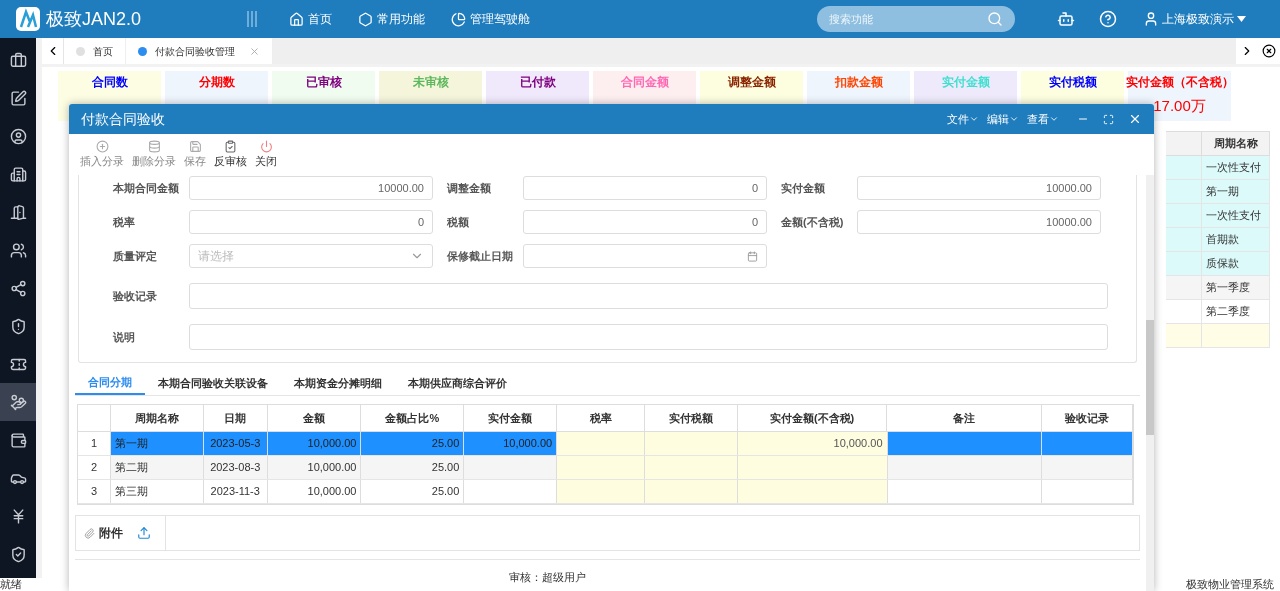 Image resolution: width=1280 pixels, height=591 pixels. I want to click on calendar-icon, so click(752, 256).